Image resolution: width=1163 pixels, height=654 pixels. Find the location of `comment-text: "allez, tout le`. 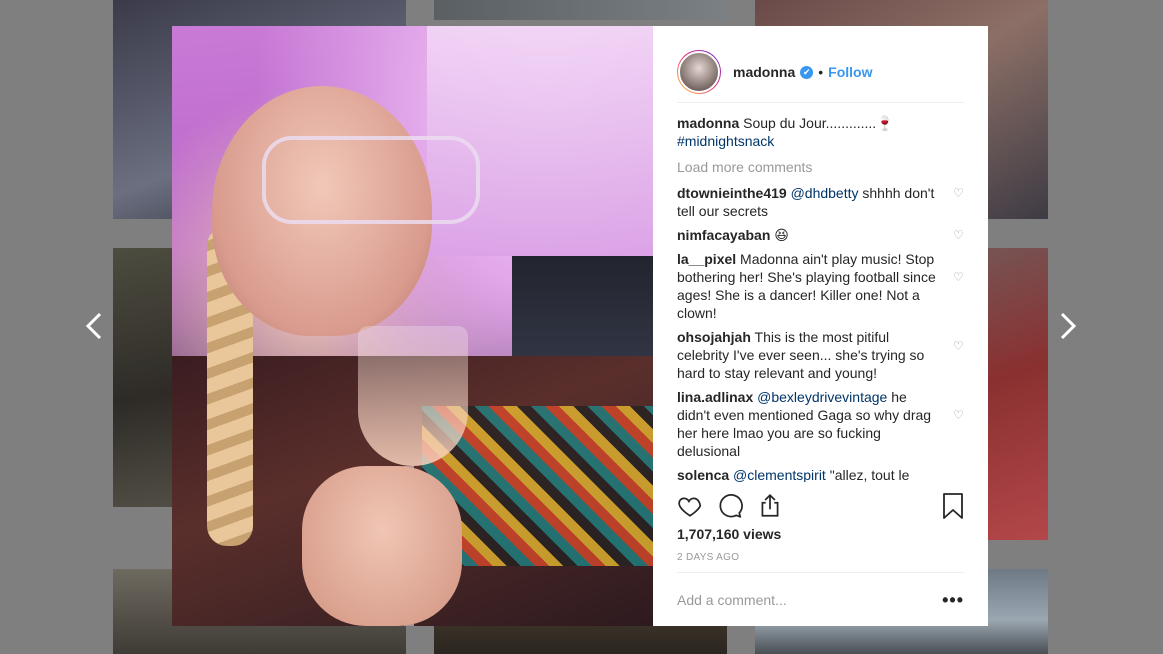

comment-text: "allez, tout le is located at coordinates (867, 474).